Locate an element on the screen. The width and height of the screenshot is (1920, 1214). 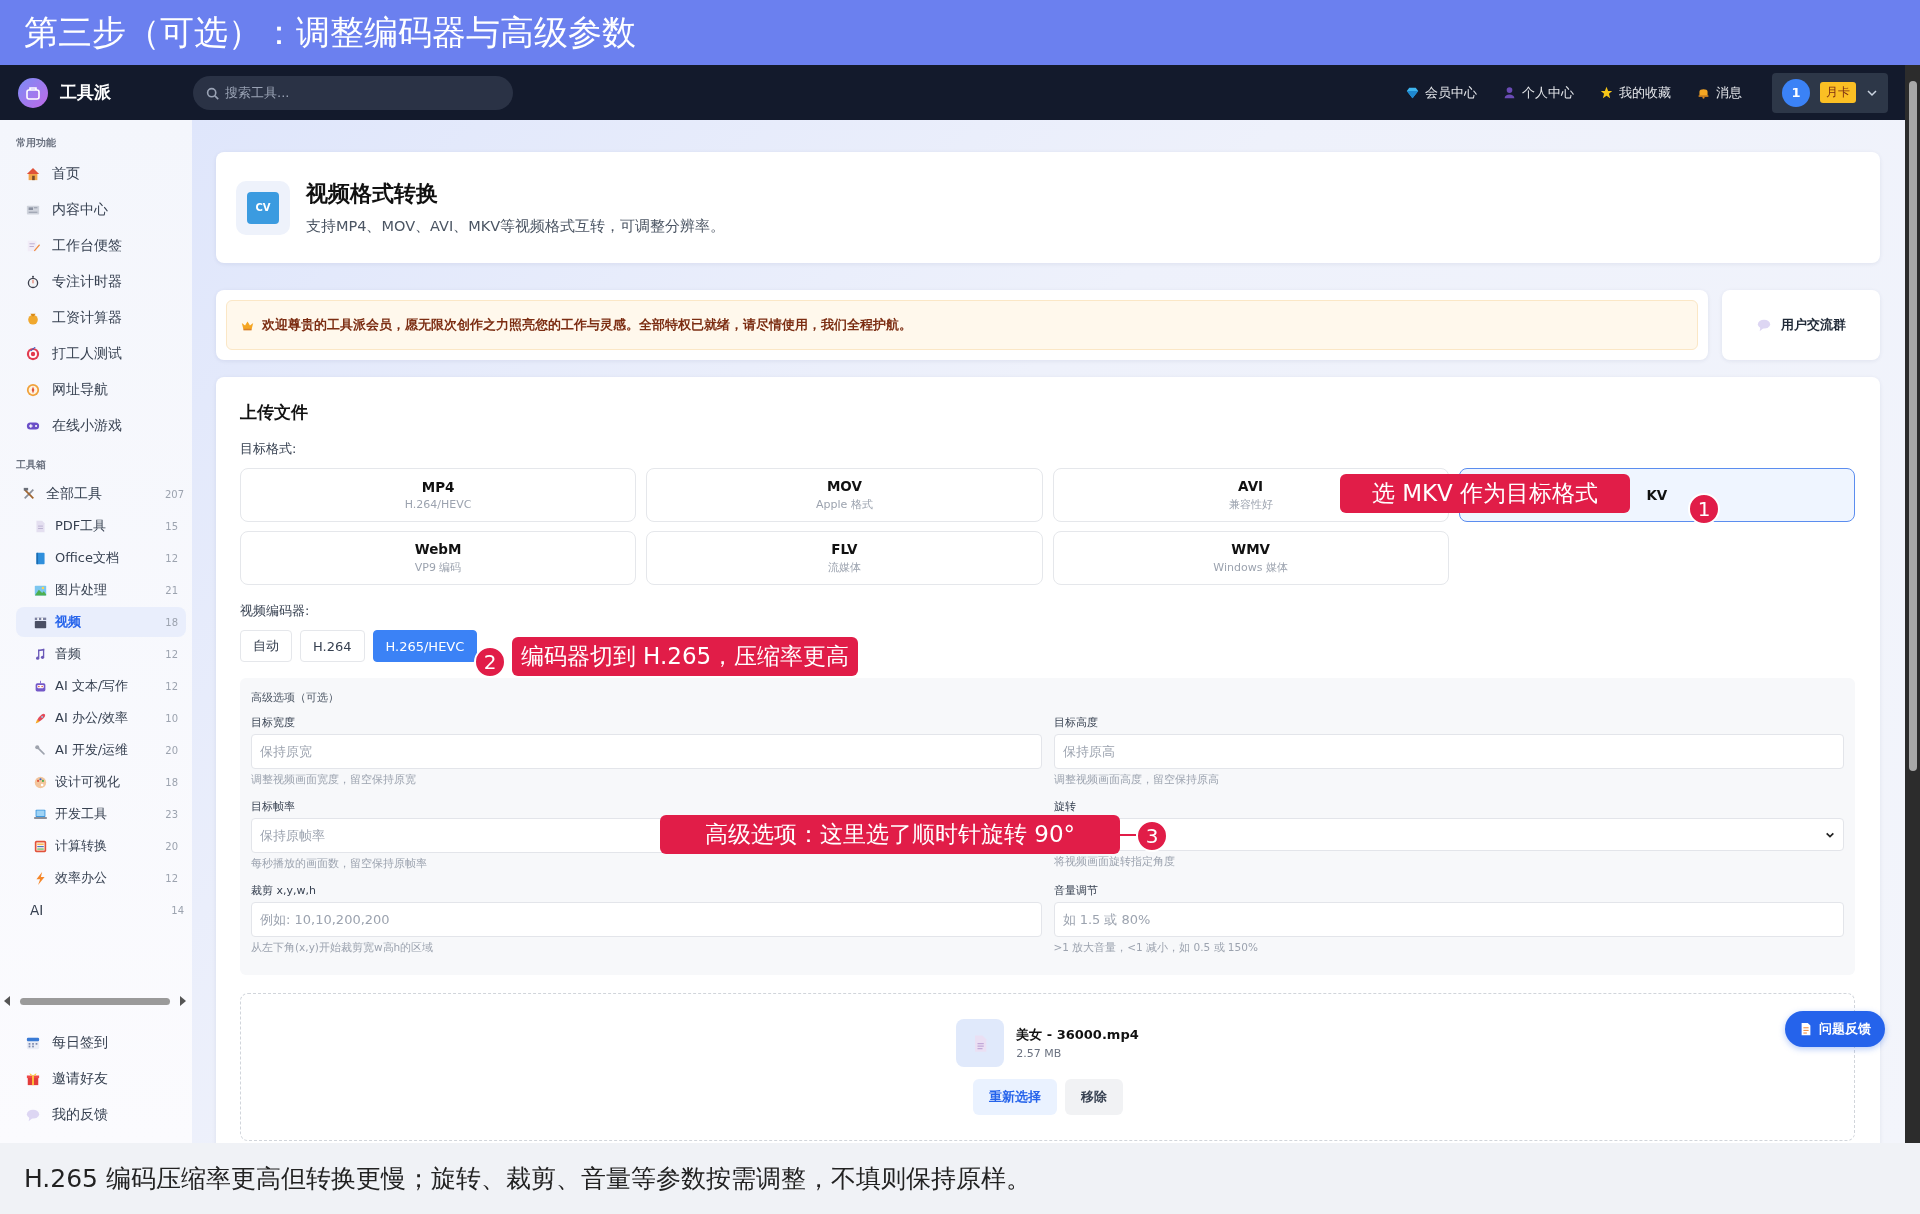
leader-line is located at coordinates (1128, 835).